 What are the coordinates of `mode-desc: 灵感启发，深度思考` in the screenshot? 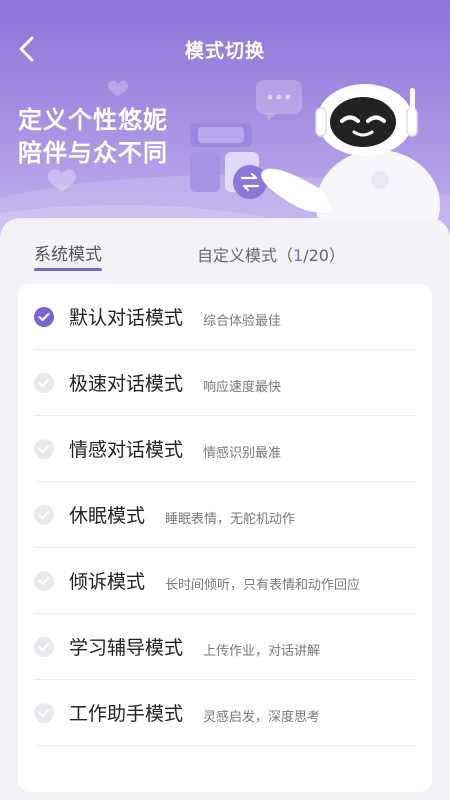 It's located at (262, 717).